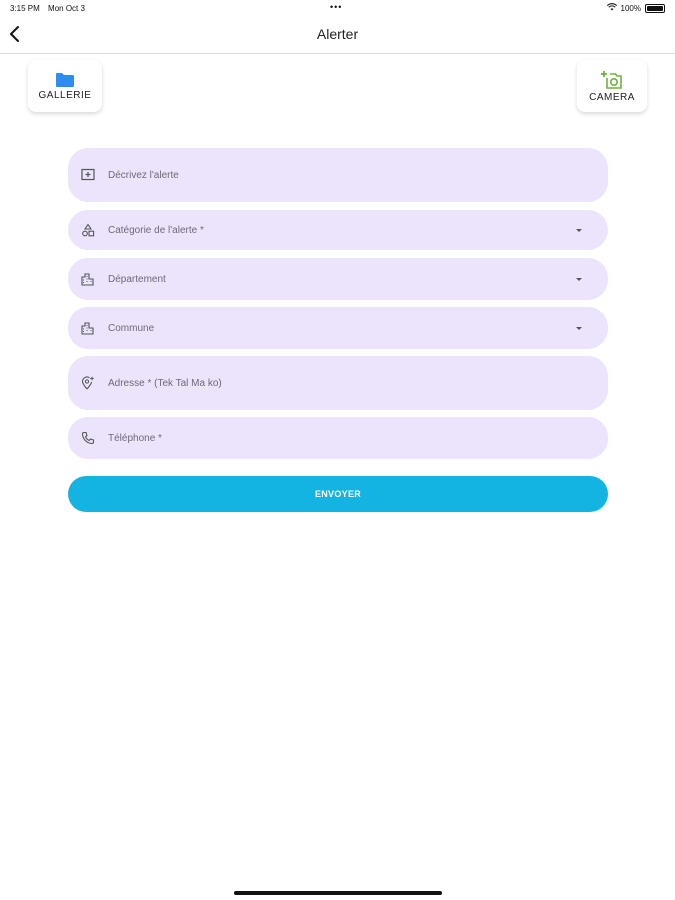 The height and width of the screenshot is (900, 675). What do you see at coordinates (630, 8) in the screenshot?
I see `battery-percent: 100%` at bounding box center [630, 8].